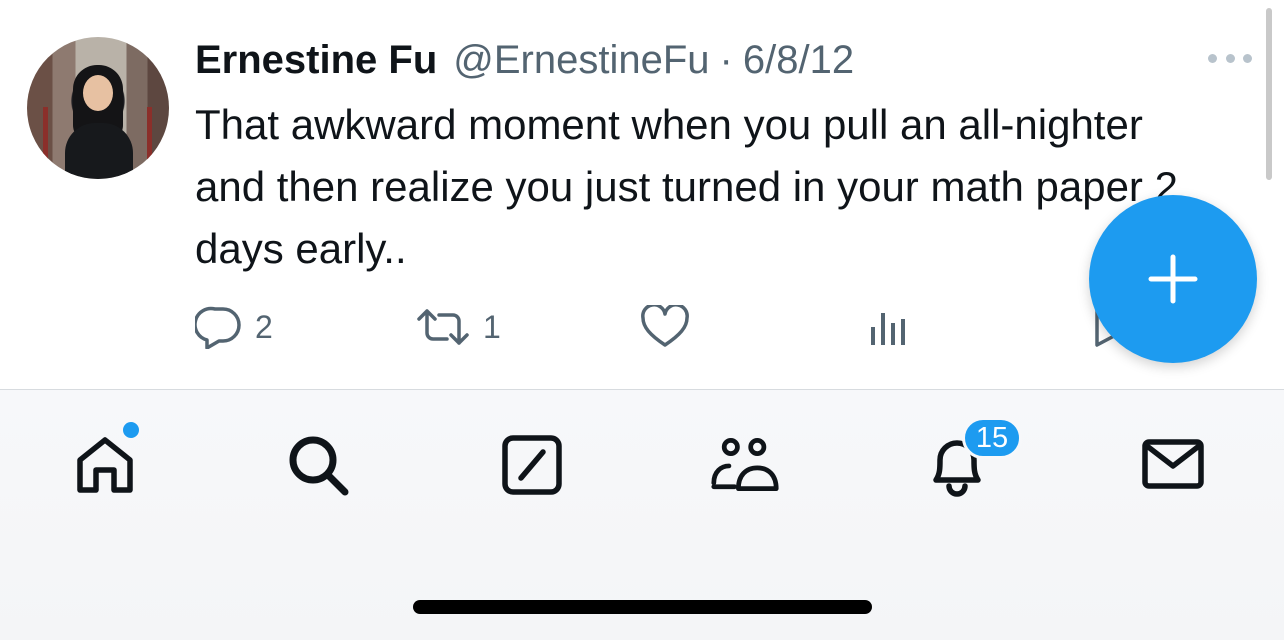  I want to click on nav-search, so click(318, 465).